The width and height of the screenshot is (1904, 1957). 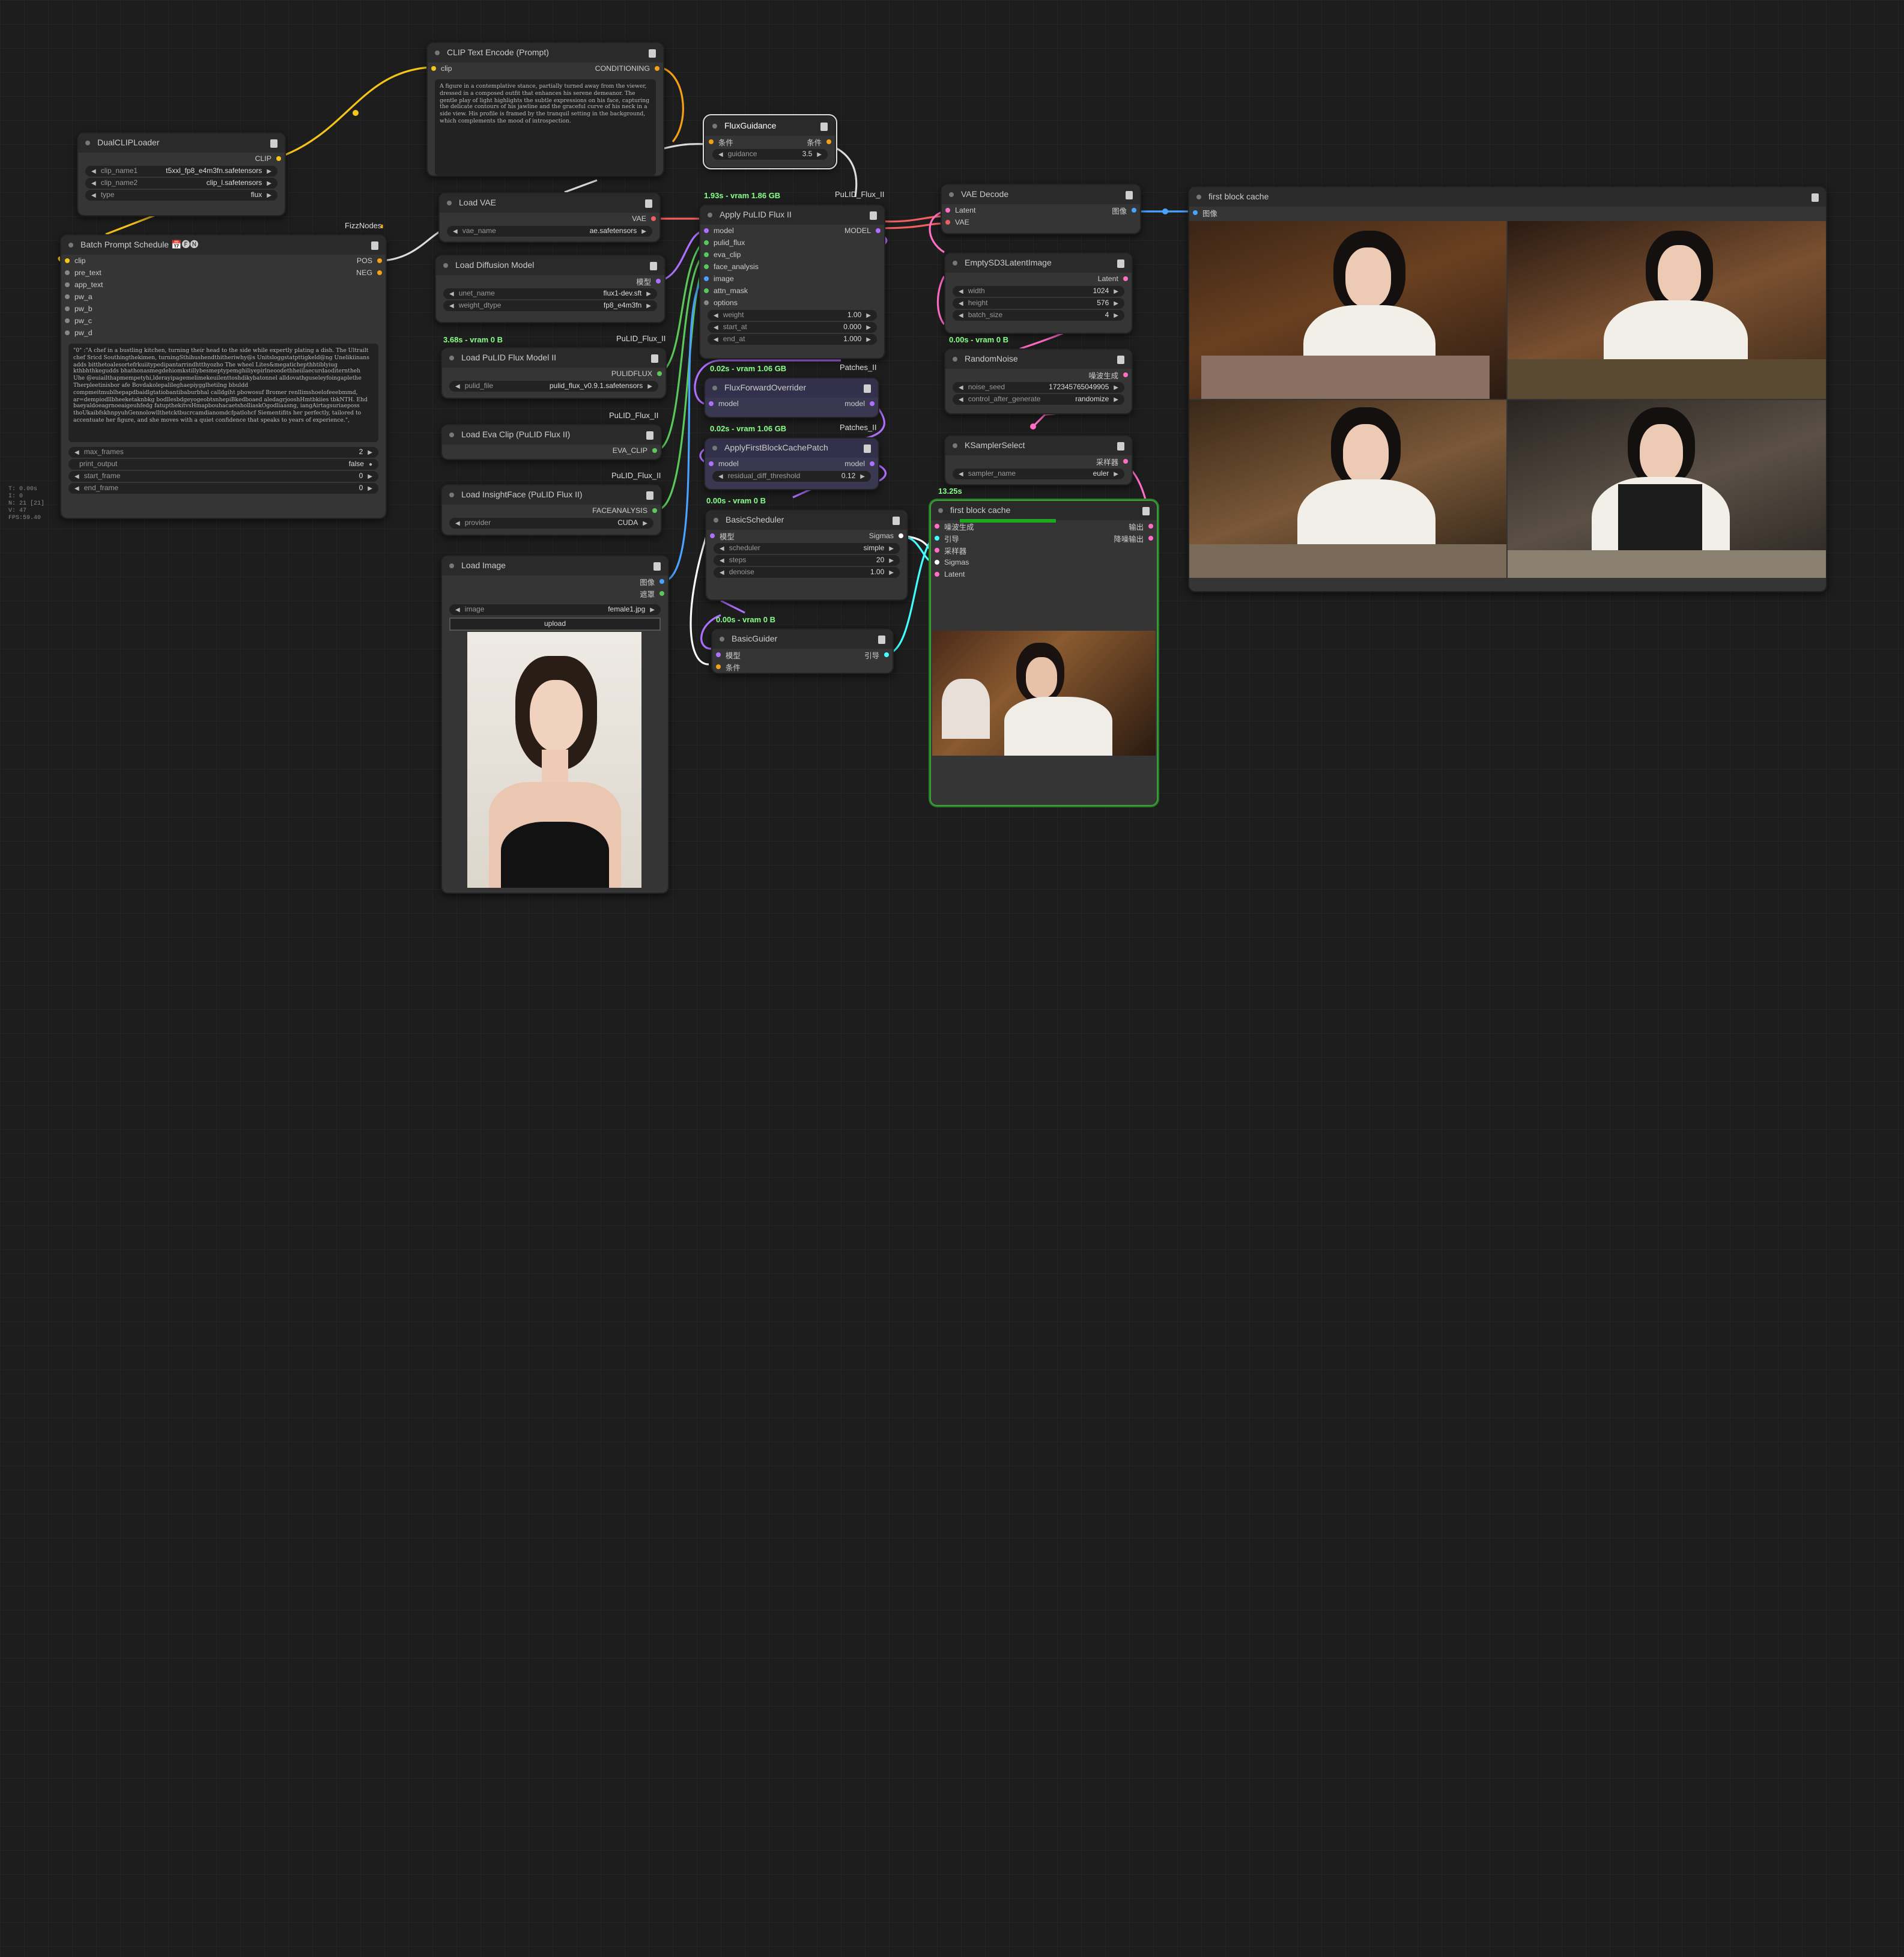 I want to click on node-ksampler-select: KSamplerSelect 采样器 ◀ sampler_name euler ▶, so click(x=1038, y=460).